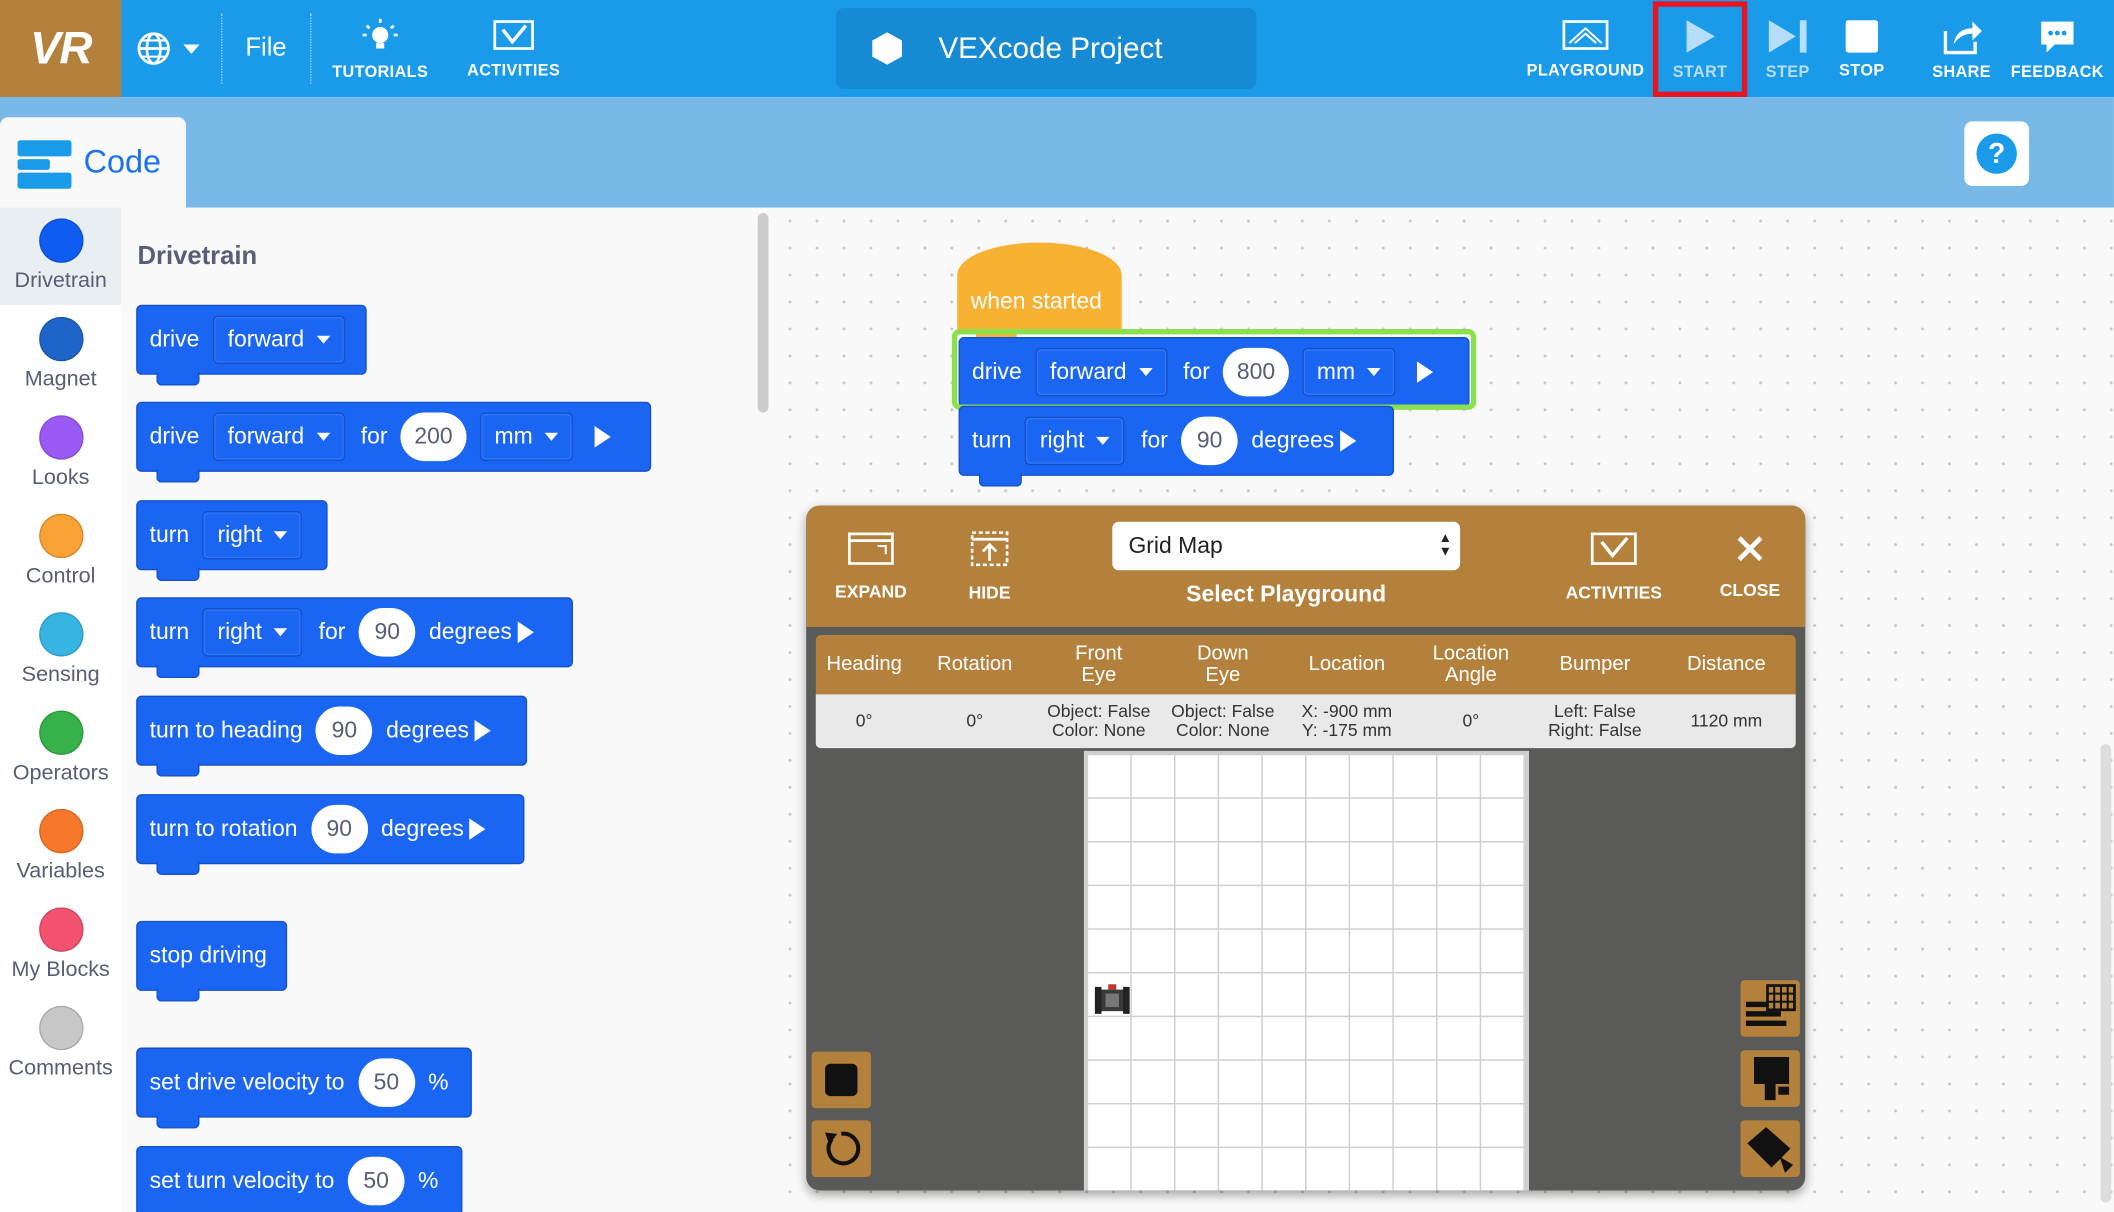 The width and height of the screenshot is (2114, 1212). What do you see at coordinates (1700, 49) in the screenshot?
I see `start-highlight` at bounding box center [1700, 49].